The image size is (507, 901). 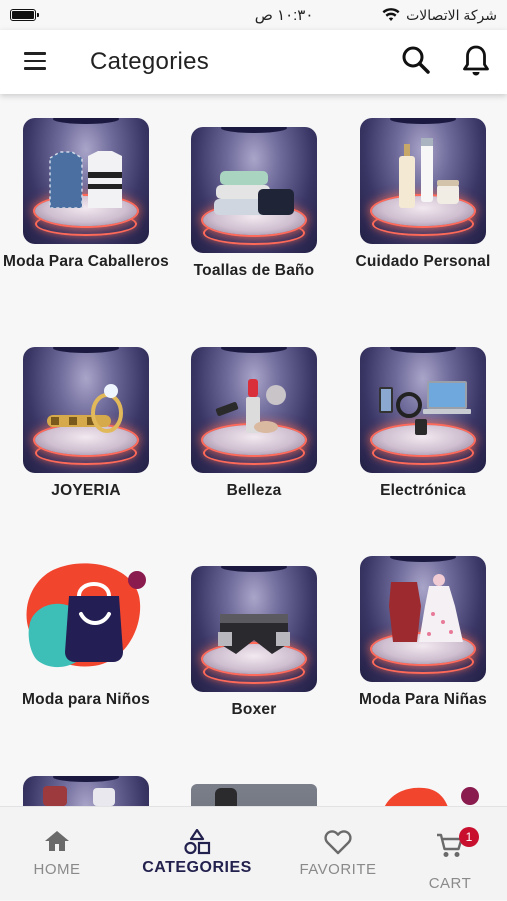 What do you see at coordinates (57, 841) in the screenshot?
I see `home-icon` at bounding box center [57, 841].